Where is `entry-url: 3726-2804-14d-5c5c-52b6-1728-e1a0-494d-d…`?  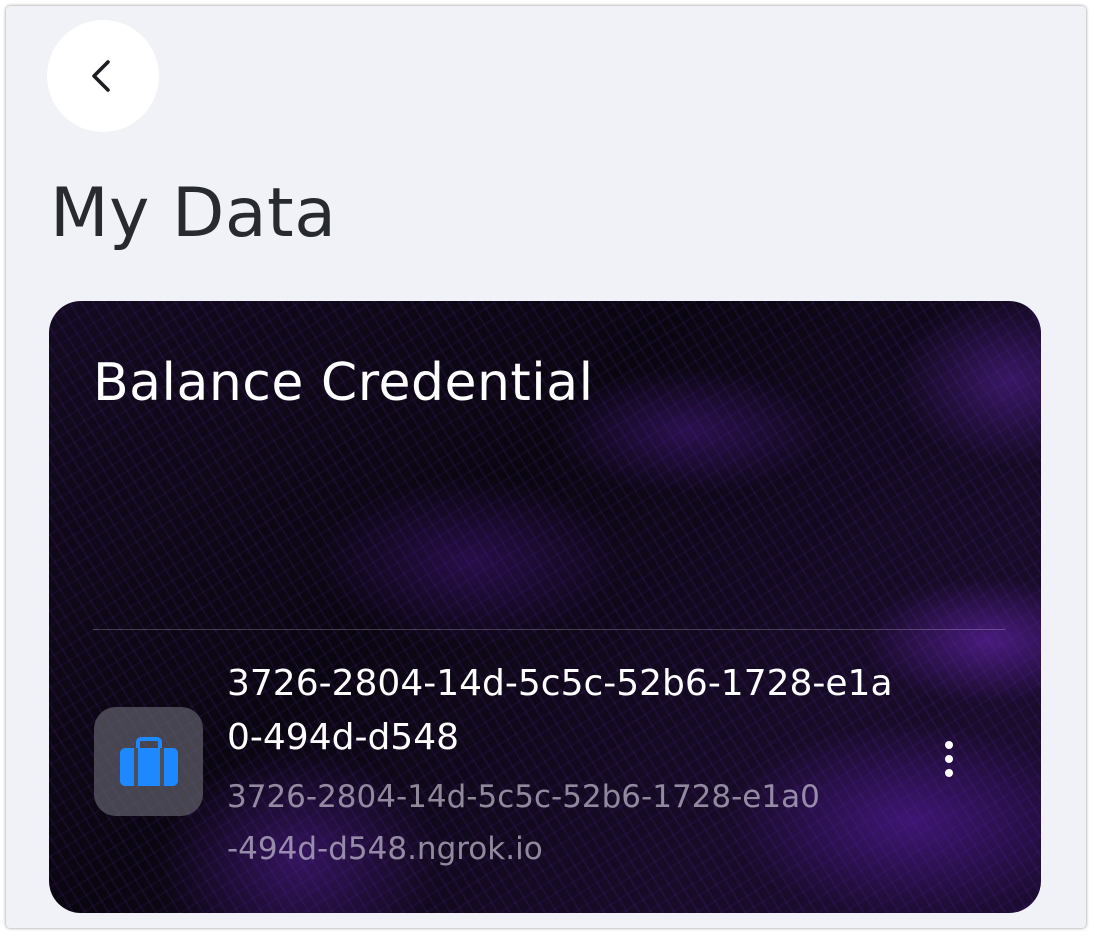 entry-url: 3726-2804-14d-5c5c-52b6-1728-e1a0-494d-d… is located at coordinates (523, 823).